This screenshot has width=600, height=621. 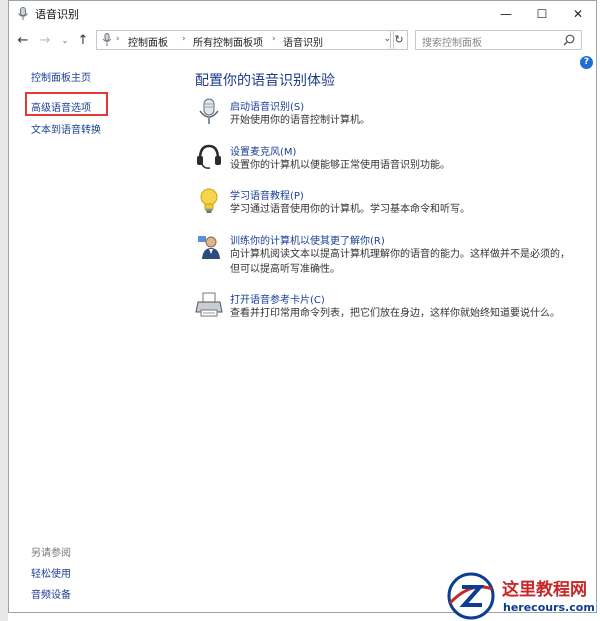 What do you see at coordinates (83, 41) in the screenshot?
I see `up-button: ↑` at bounding box center [83, 41].